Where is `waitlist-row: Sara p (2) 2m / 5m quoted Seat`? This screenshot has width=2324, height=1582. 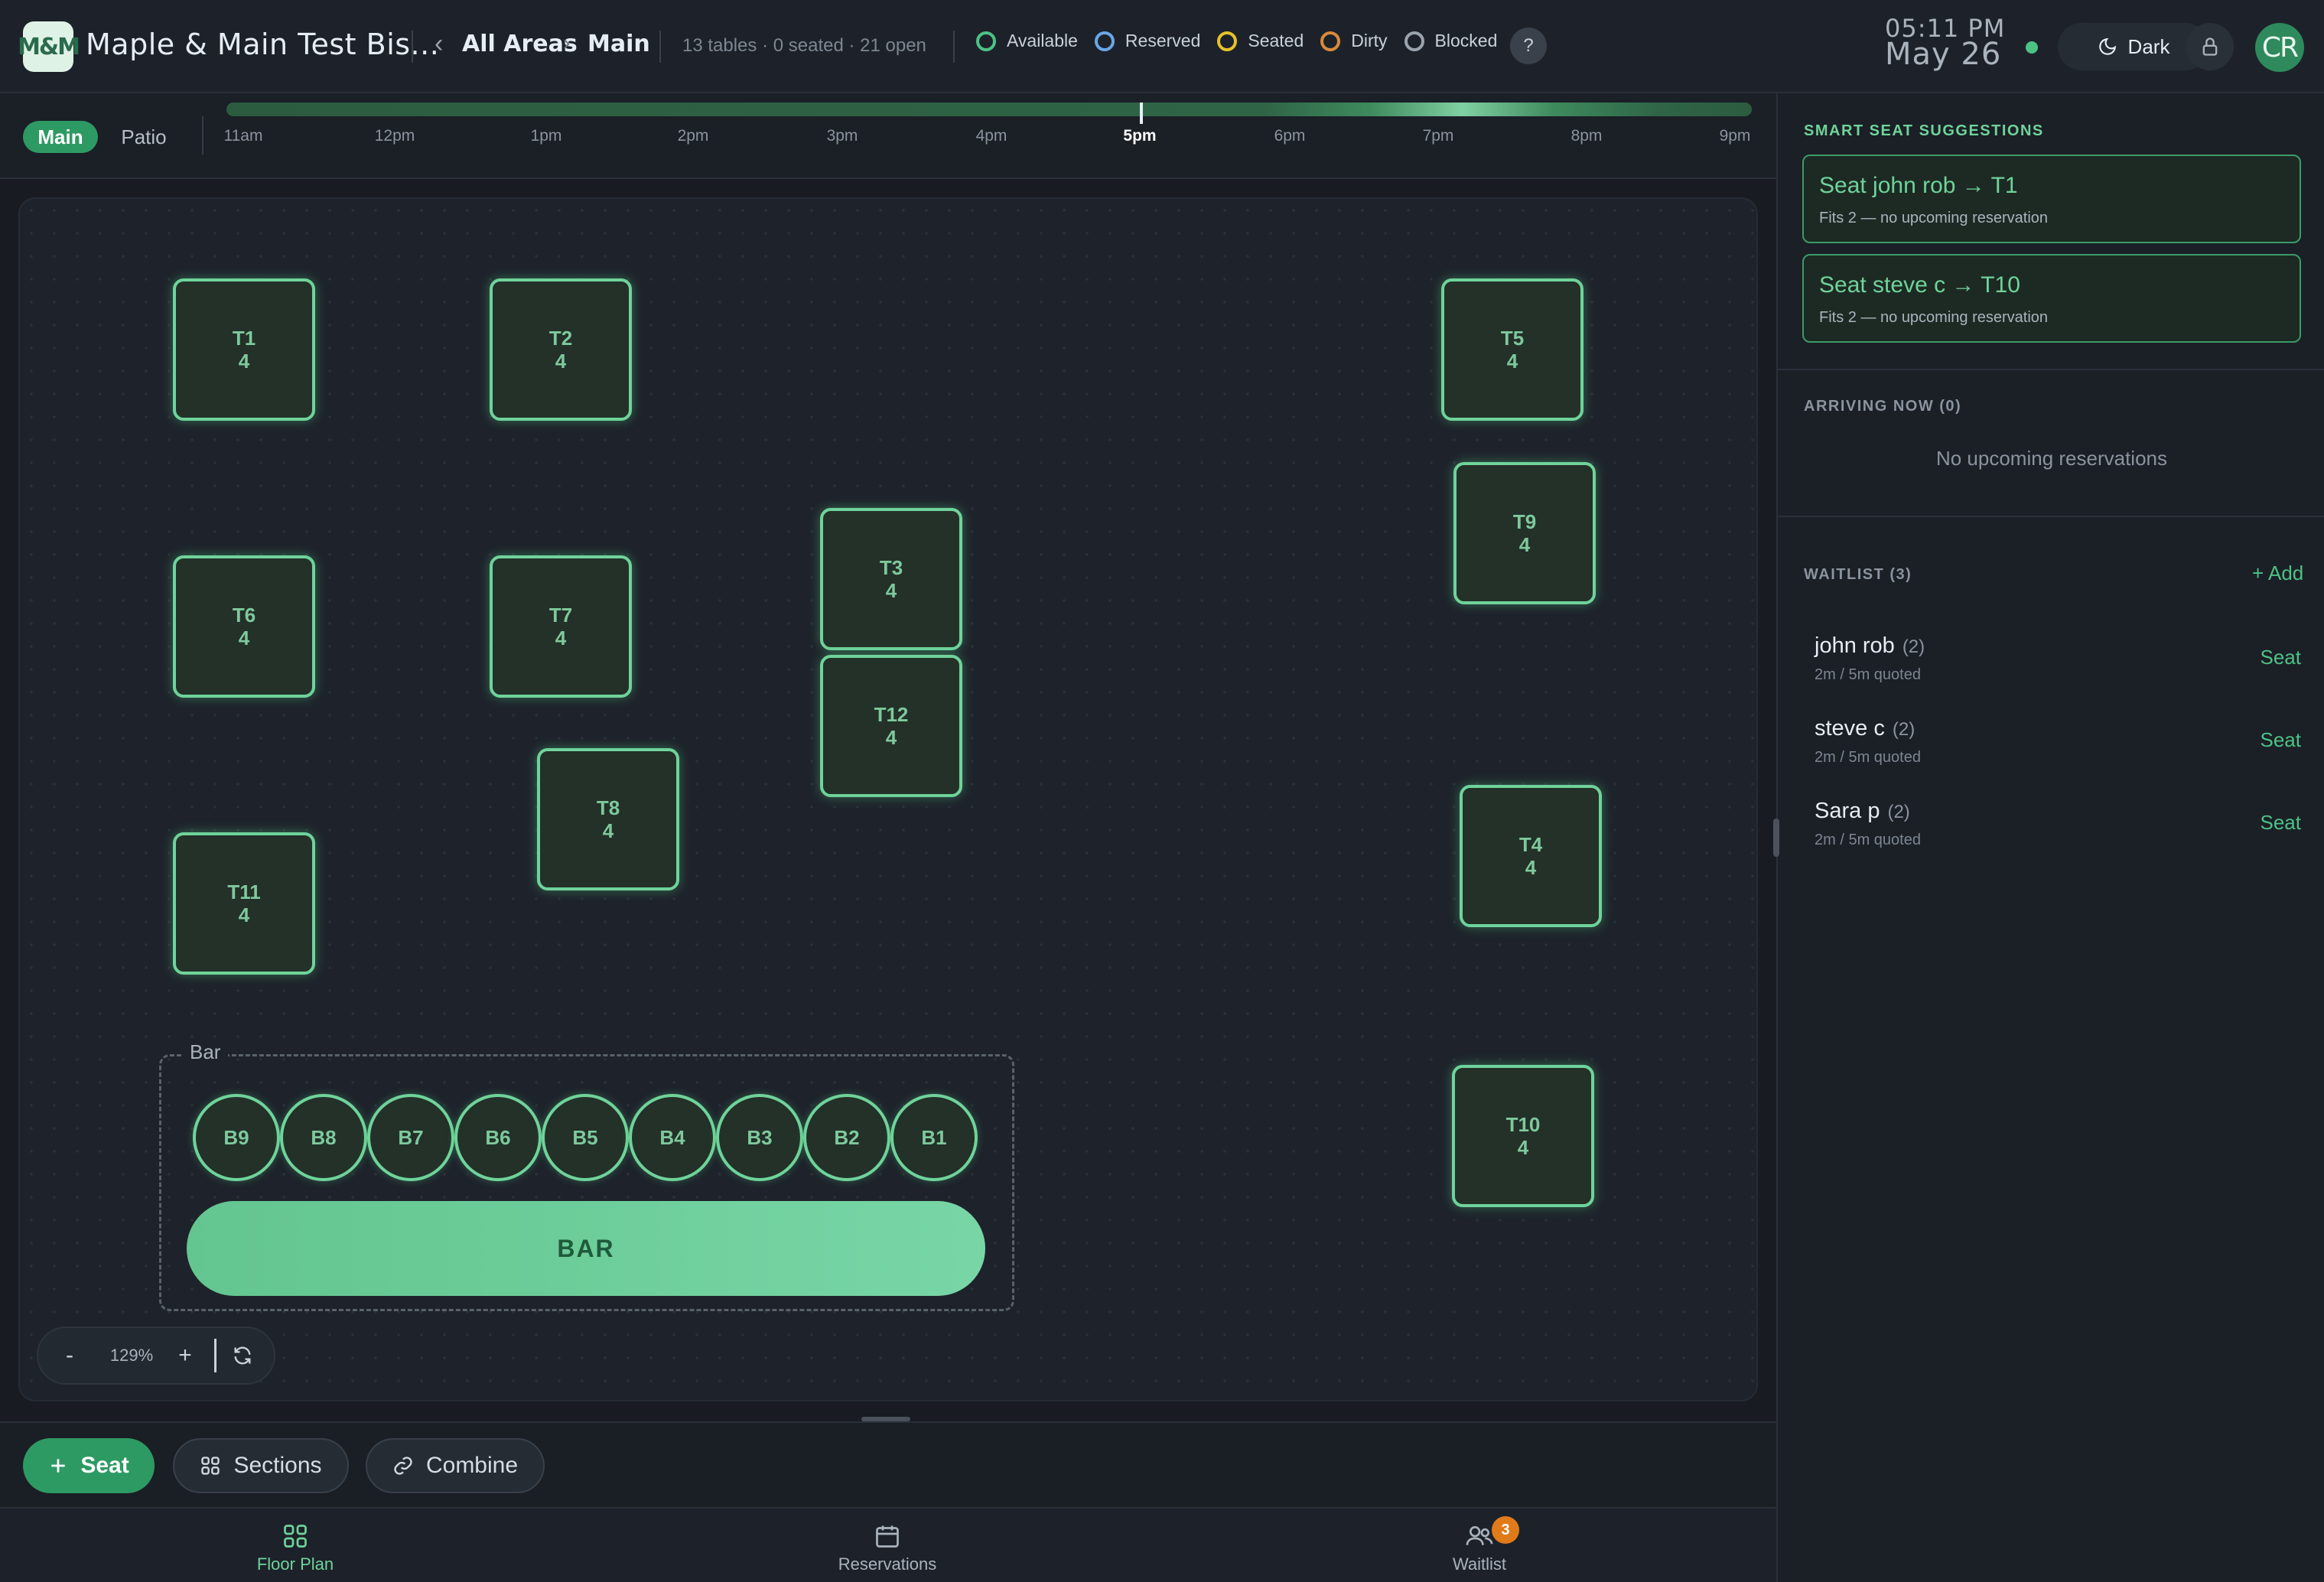
waitlist-row: Sara p (2) 2m / 5m quoted Seat is located at coordinates (2059, 837).